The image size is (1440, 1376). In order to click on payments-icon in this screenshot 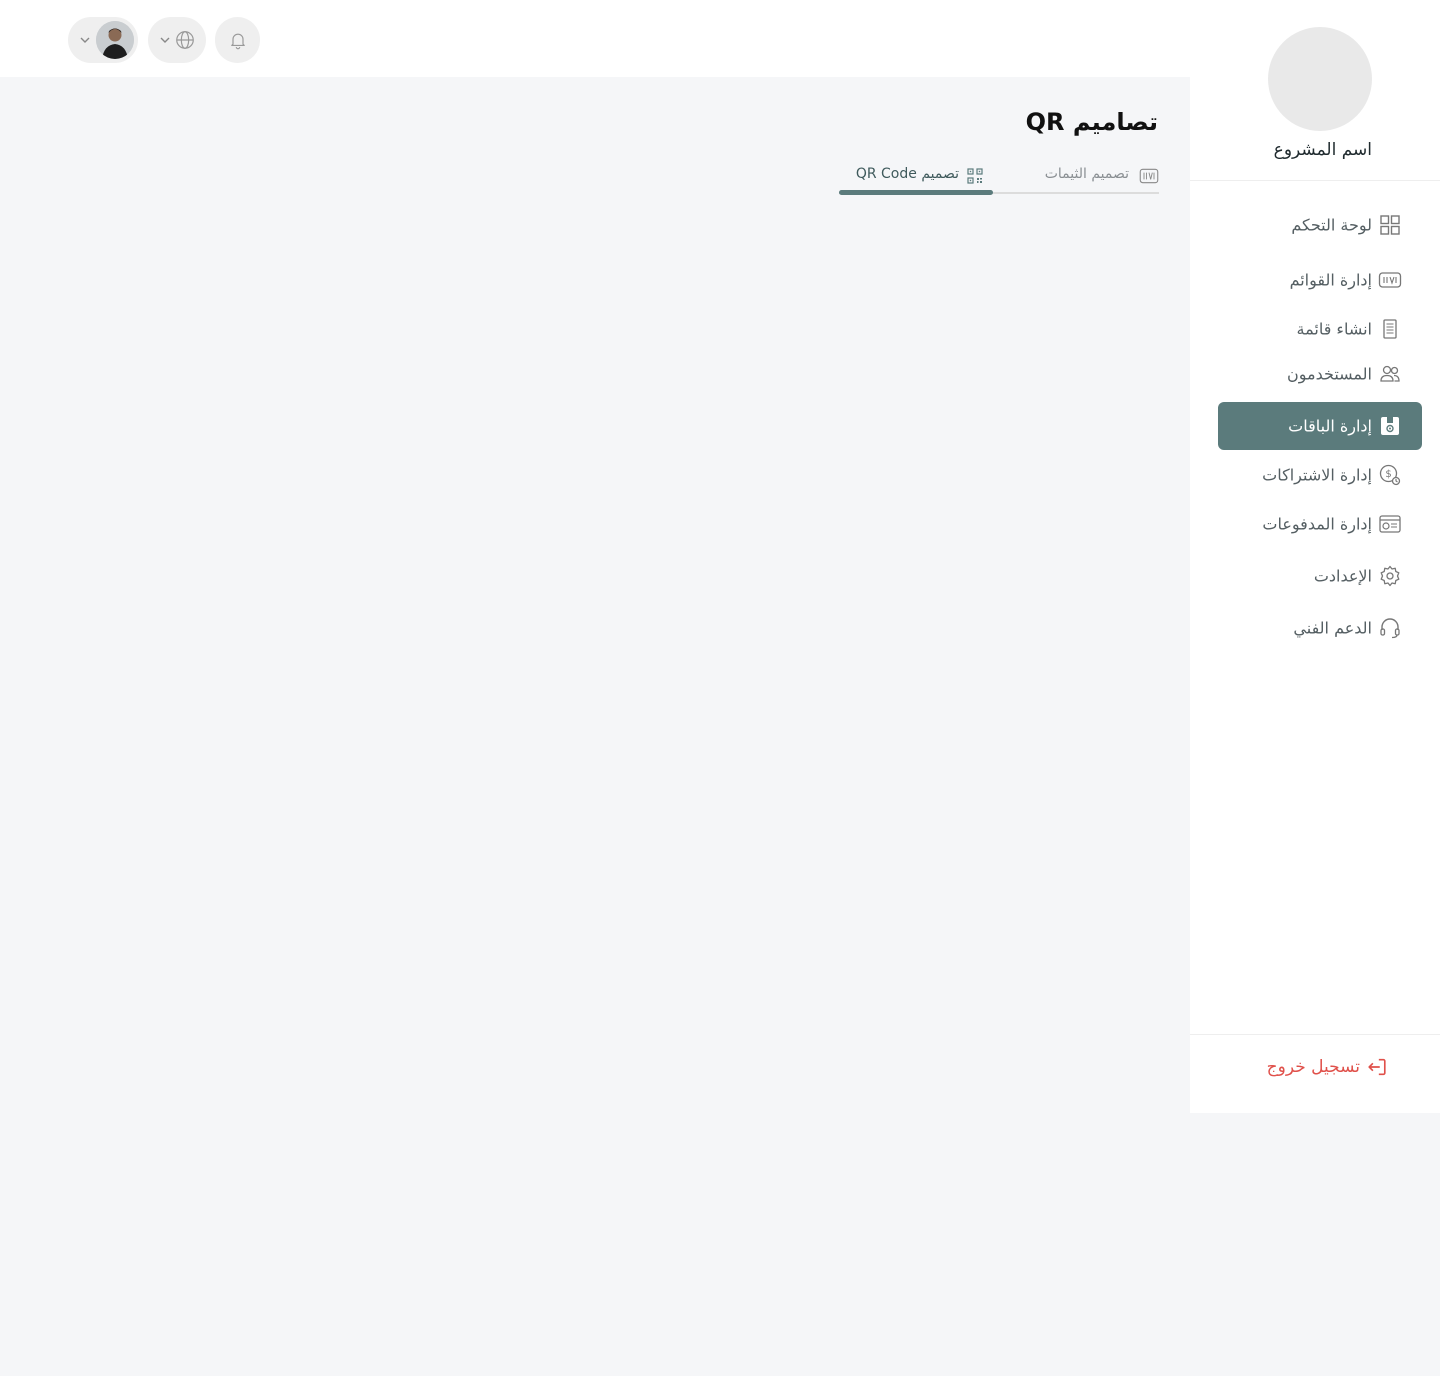, I will do `click(1390, 524)`.